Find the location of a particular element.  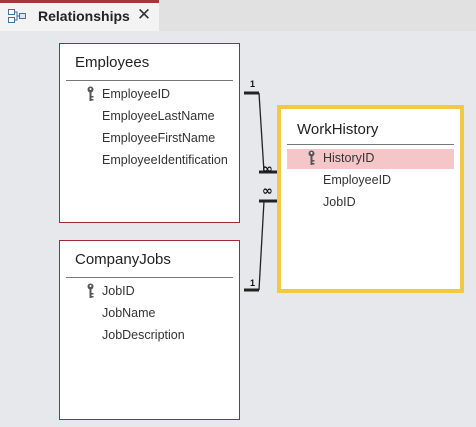

table-title: CompanyJobs is located at coordinates (123, 259).